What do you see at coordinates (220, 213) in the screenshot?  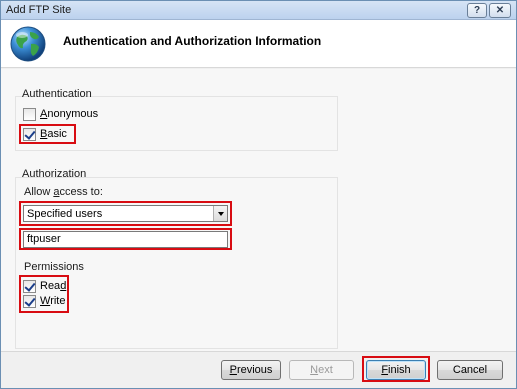 I see `chevron-down-icon` at bounding box center [220, 213].